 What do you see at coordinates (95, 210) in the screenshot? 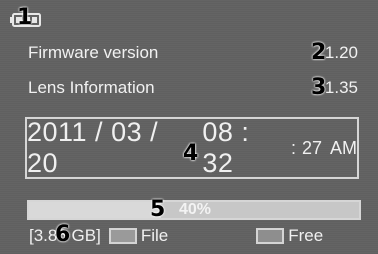
I see `storage-progress-fill` at bounding box center [95, 210].